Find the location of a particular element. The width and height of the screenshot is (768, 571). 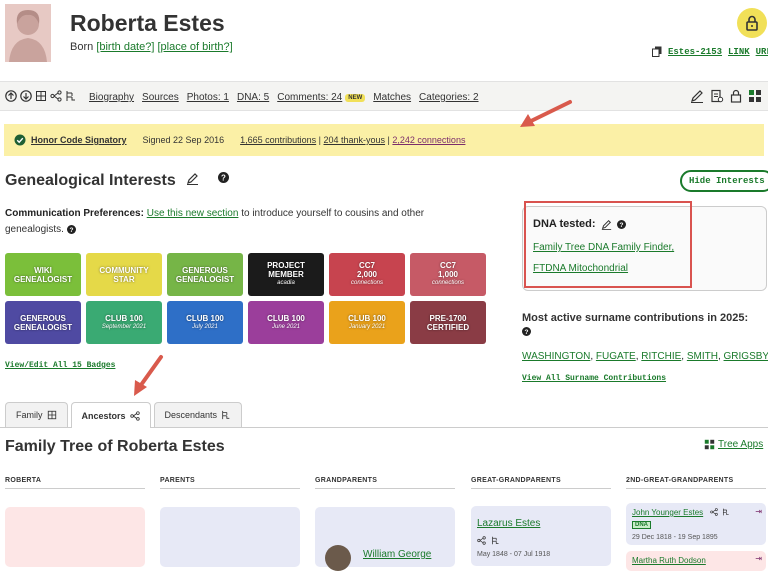

nav-biography: Biography is located at coordinates (111, 97).